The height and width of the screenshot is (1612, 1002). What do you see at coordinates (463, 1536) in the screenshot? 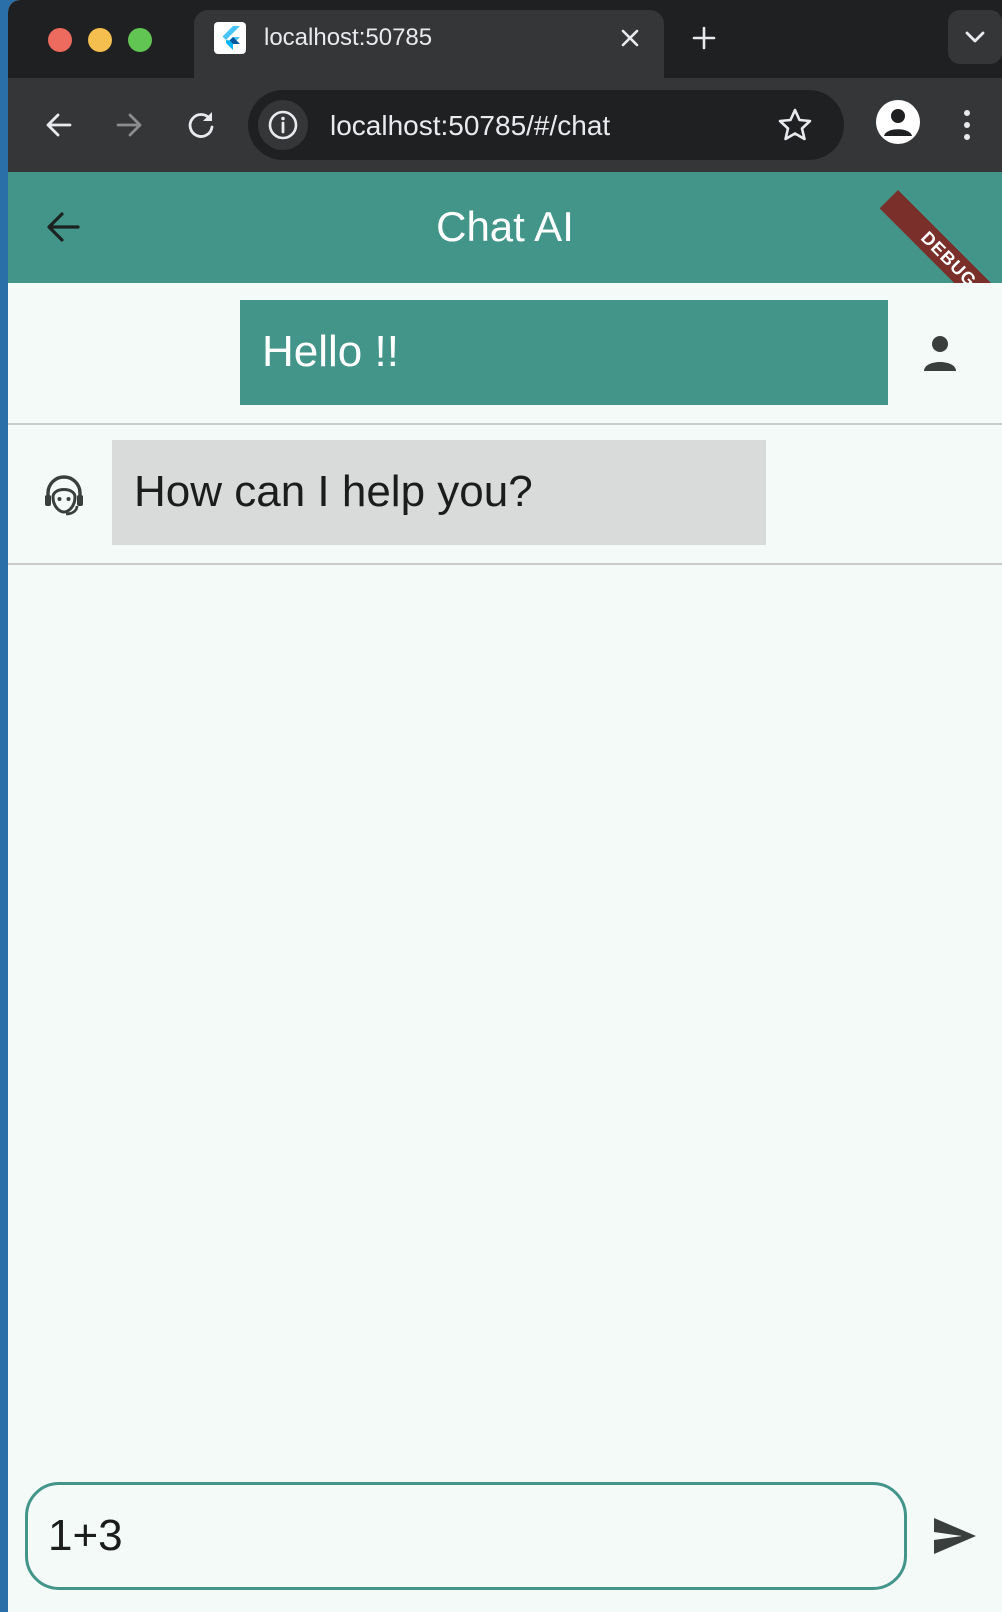
I see `message-input` at bounding box center [463, 1536].